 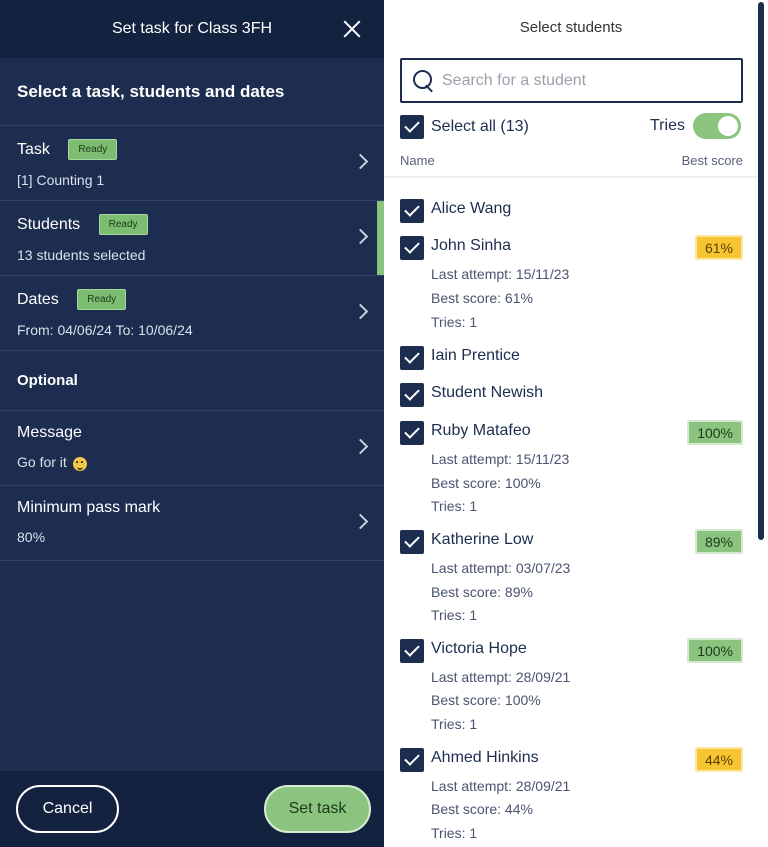 What do you see at coordinates (761, 271) in the screenshot?
I see `scrollbar` at bounding box center [761, 271].